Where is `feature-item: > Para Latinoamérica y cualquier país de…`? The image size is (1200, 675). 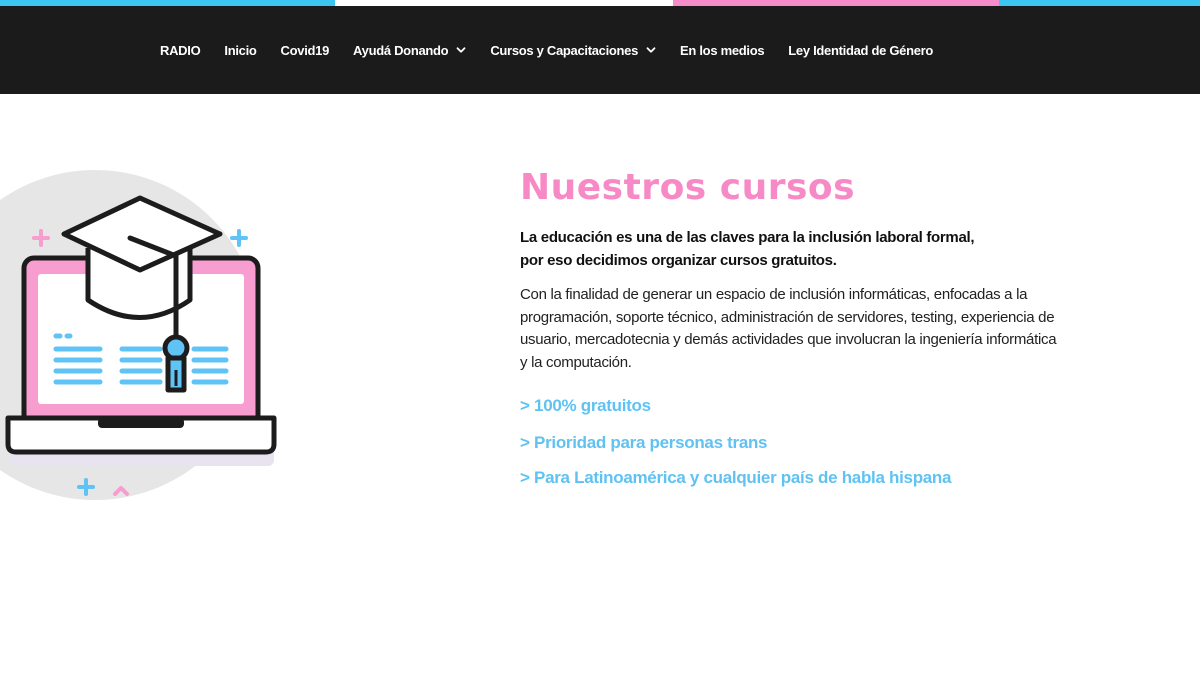
feature-item: > Para Latinoamérica y cualquier país de… is located at coordinates (736, 477).